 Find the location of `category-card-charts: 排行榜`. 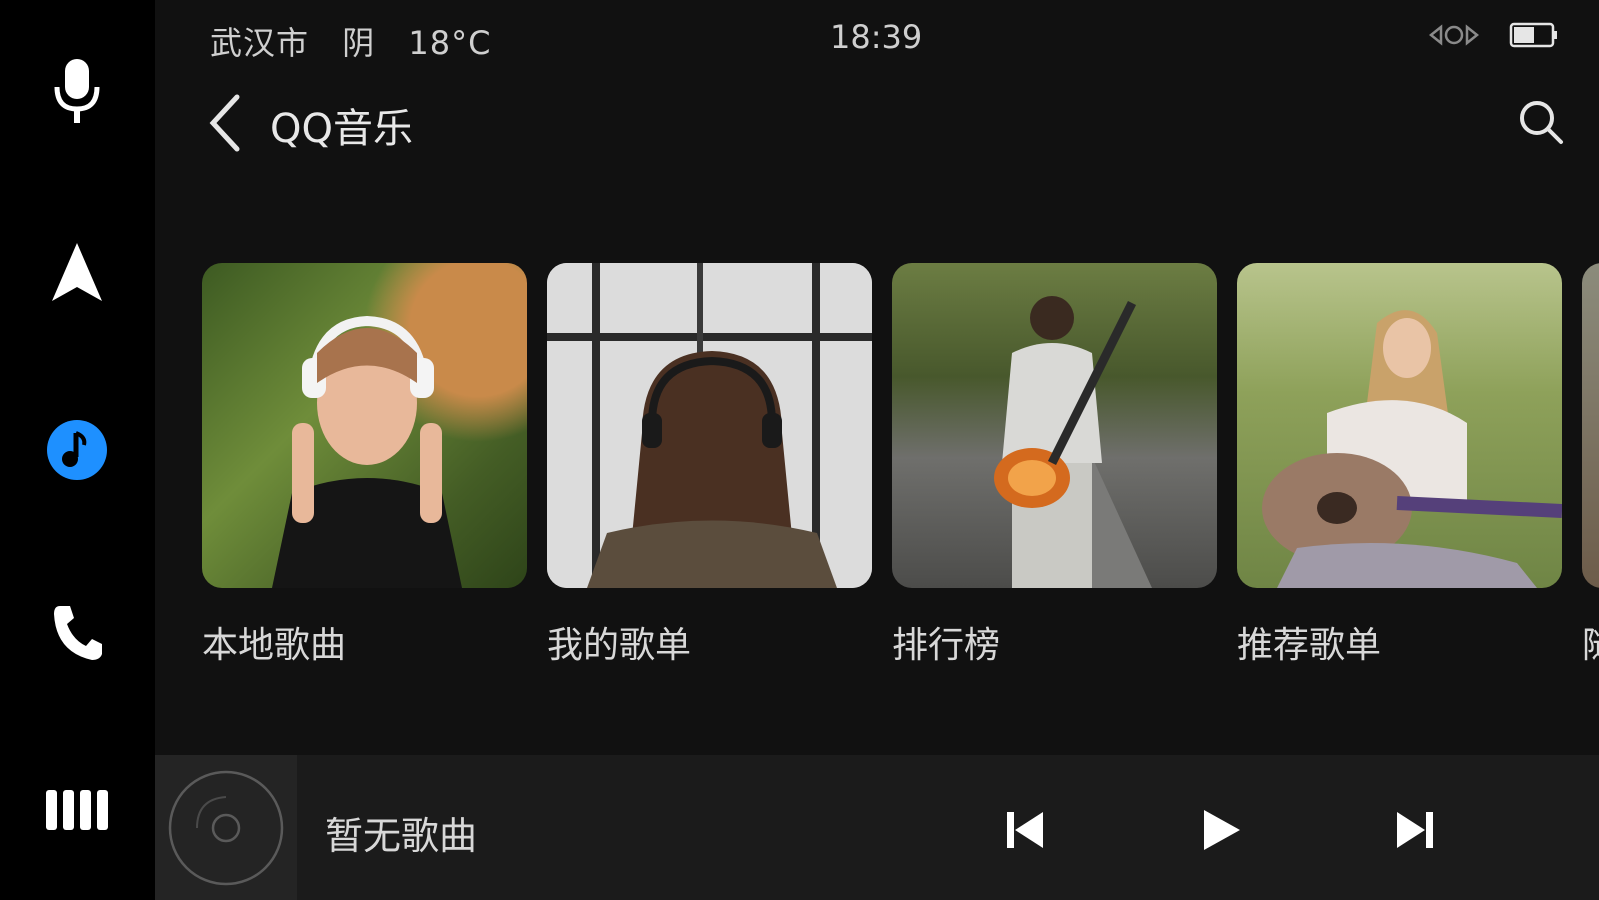

category-card-charts: 排行榜 is located at coordinates (1054, 473).